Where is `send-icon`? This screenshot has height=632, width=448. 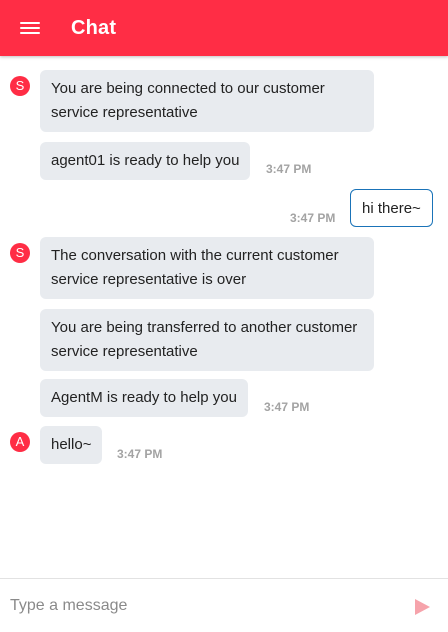
send-icon is located at coordinates (422, 607).